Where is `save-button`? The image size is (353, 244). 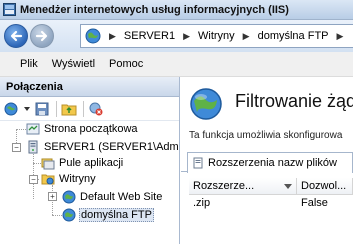 save-button is located at coordinates (42, 109).